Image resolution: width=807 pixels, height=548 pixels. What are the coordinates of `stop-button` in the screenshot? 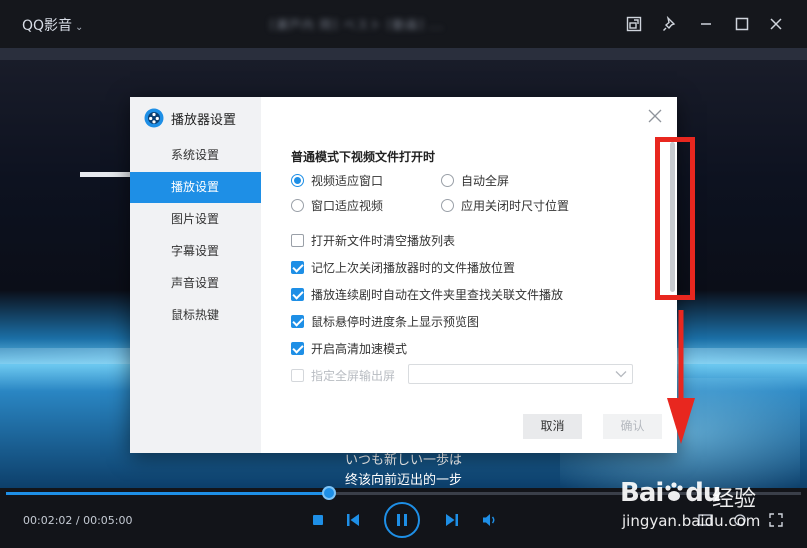 It's located at (318, 520).